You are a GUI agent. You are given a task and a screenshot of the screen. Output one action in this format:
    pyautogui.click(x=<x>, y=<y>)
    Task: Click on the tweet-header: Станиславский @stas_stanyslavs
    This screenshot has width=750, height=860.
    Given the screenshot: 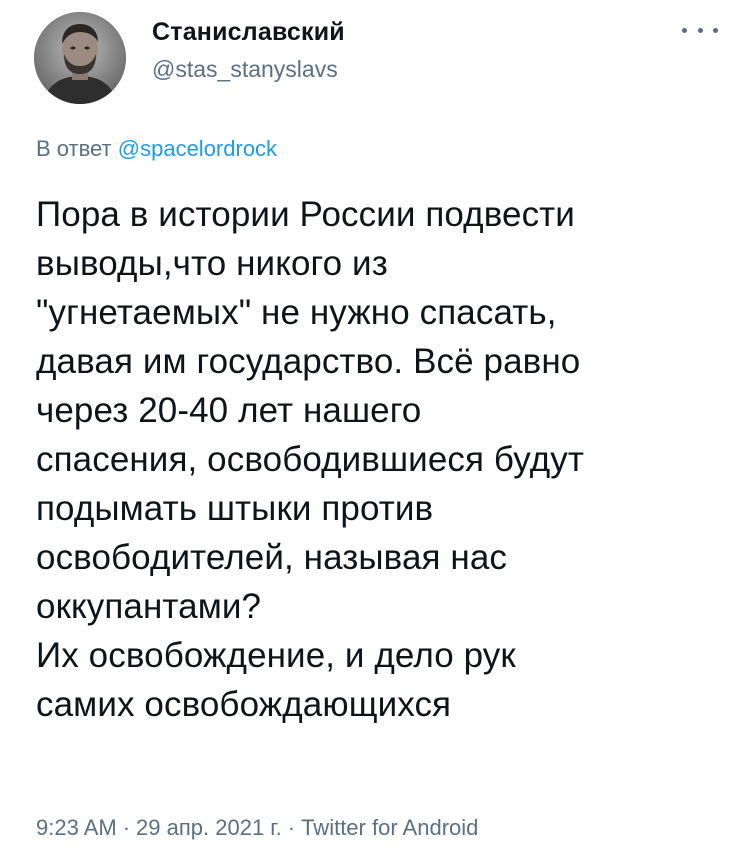 What is the action you would take?
    pyautogui.click(x=379, y=58)
    